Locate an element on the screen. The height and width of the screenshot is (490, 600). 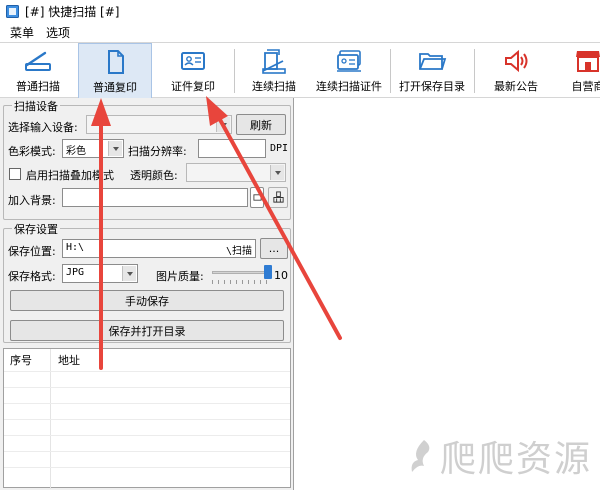
toolbar-label: 自营商 is located at coordinates (585, 86).